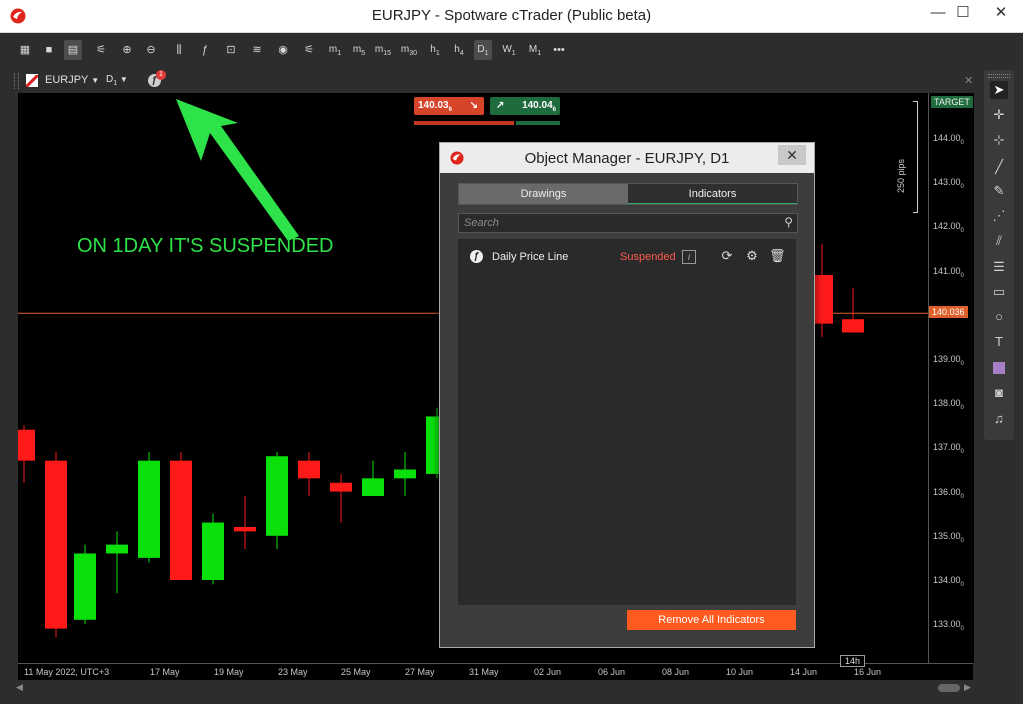 This screenshot has width=1023, height=704. Describe the element at coordinates (628, 223) in the screenshot. I see `search-input: Search ⚲` at that location.